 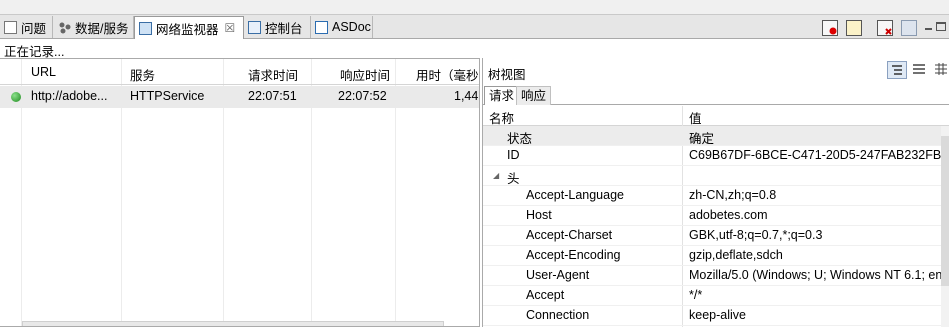 What do you see at coordinates (284, 28) in the screenshot?
I see `tab-label: 控制台` at bounding box center [284, 28].